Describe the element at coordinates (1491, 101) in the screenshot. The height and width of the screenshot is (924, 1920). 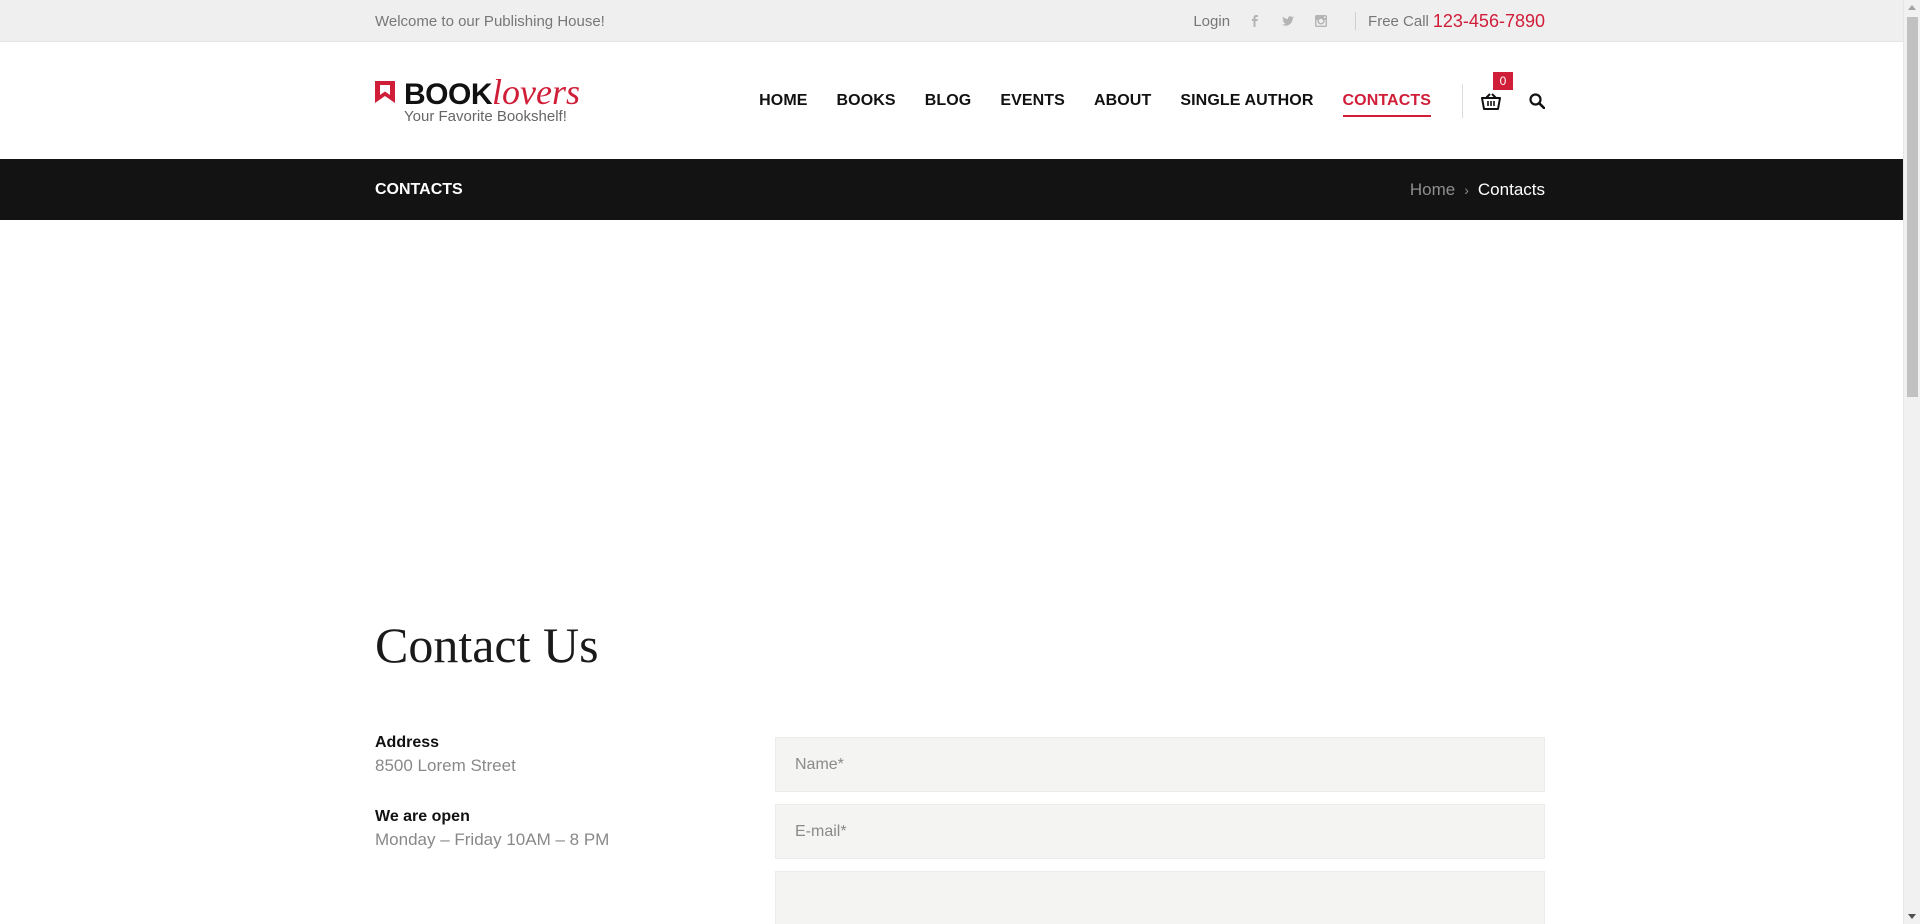
I see `basket-icon` at that location.